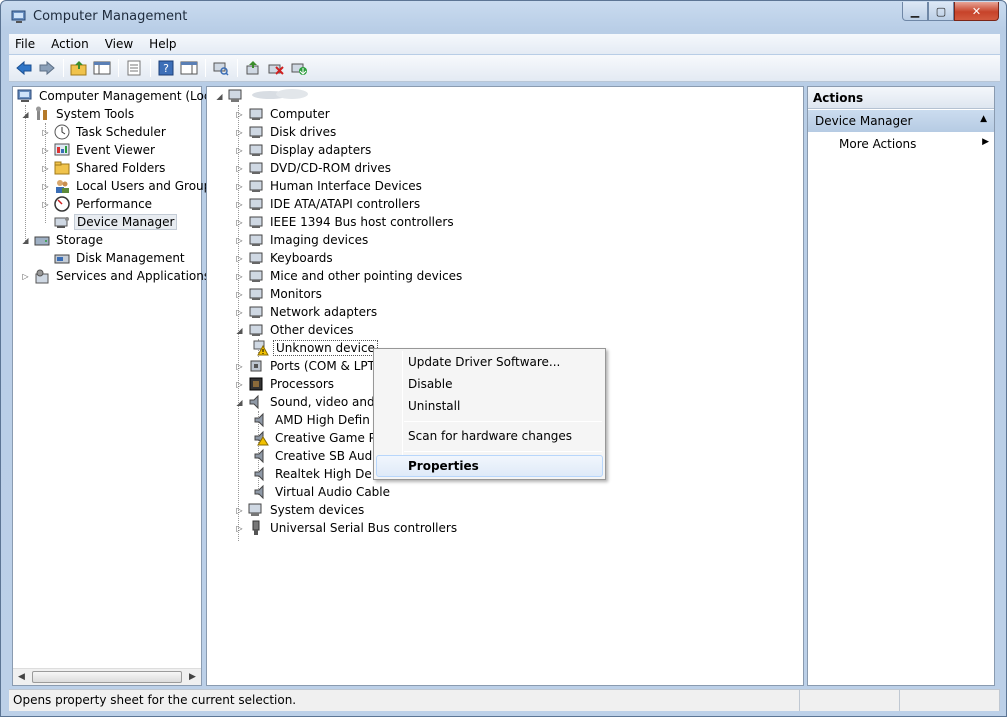 Image resolution: width=1007 pixels, height=717 pixels. Describe the element at coordinates (120, 258) in the screenshot. I see `tree-item-disk-management: Disk Management` at that location.